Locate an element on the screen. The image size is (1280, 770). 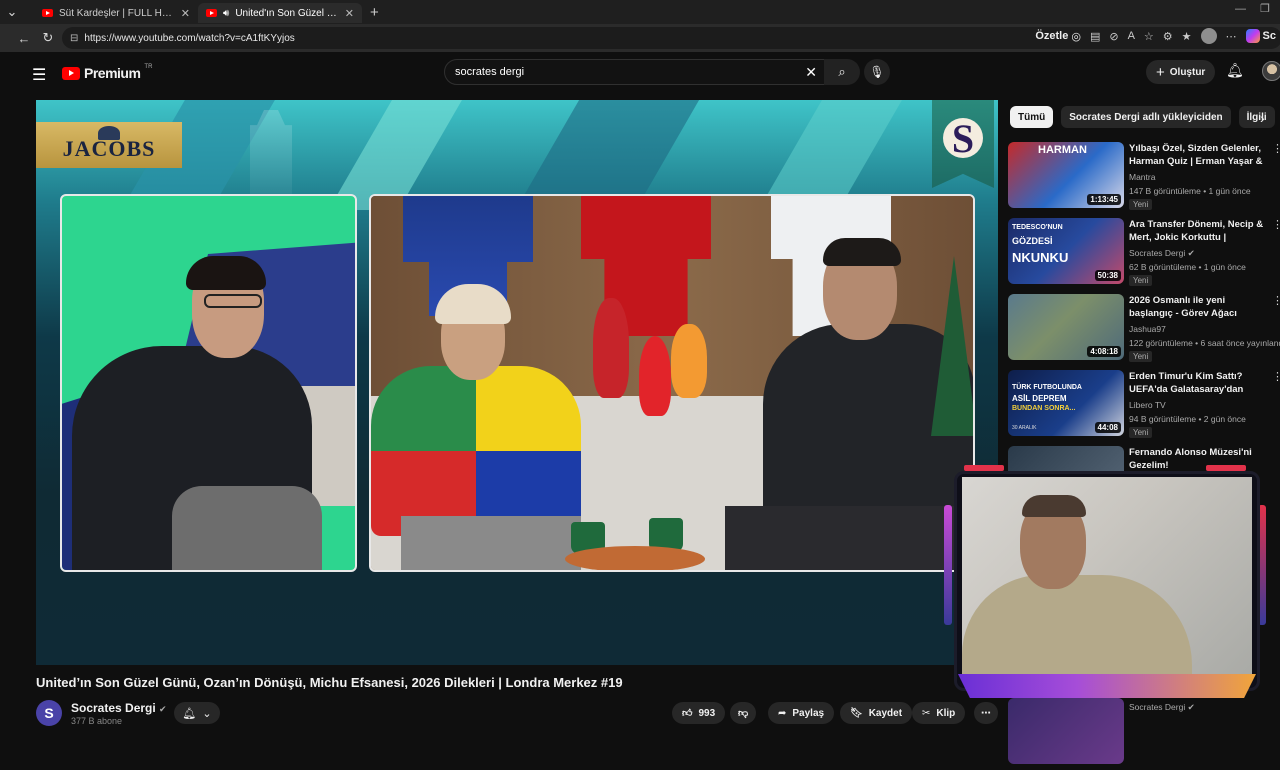
video-duration: 1:13:45 is located at coordinates (1104, 199).